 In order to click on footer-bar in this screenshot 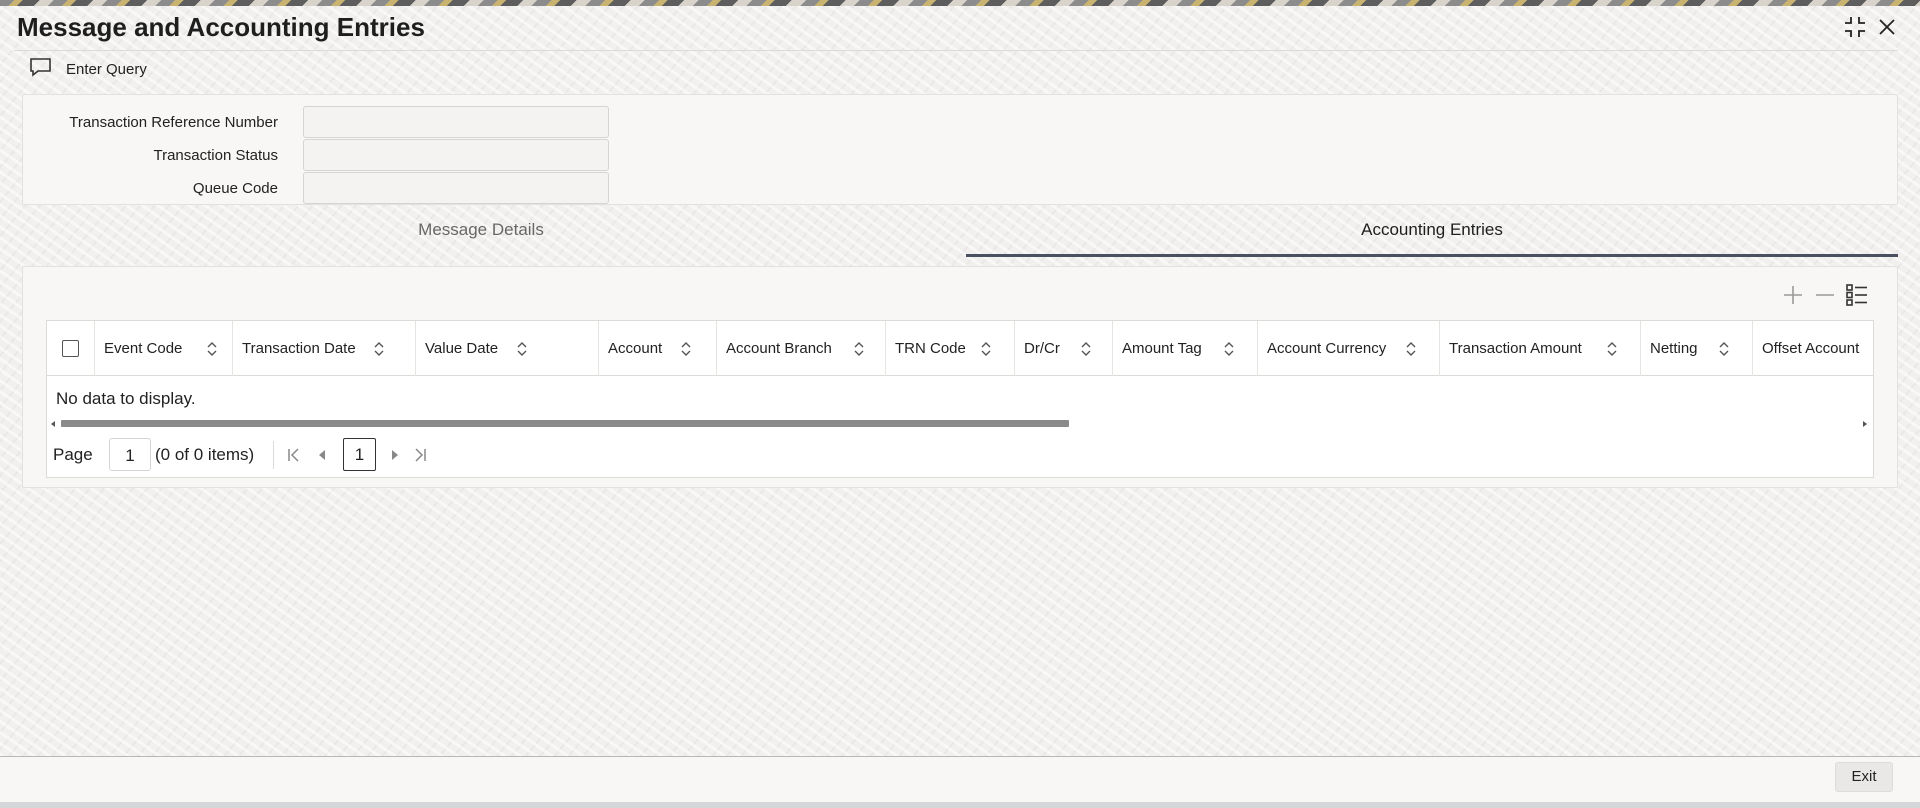, I will do `click(960, 779)`.